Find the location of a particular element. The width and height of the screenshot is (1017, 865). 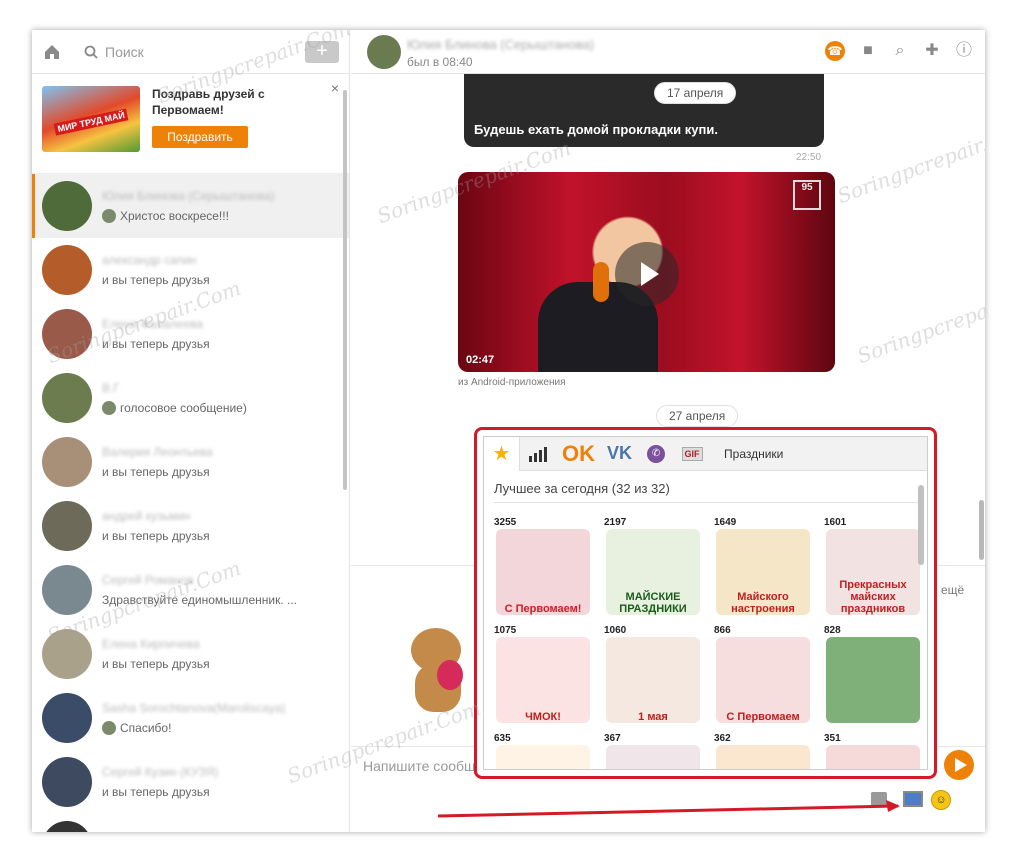

search-icon is located at coordinates (91, 52).